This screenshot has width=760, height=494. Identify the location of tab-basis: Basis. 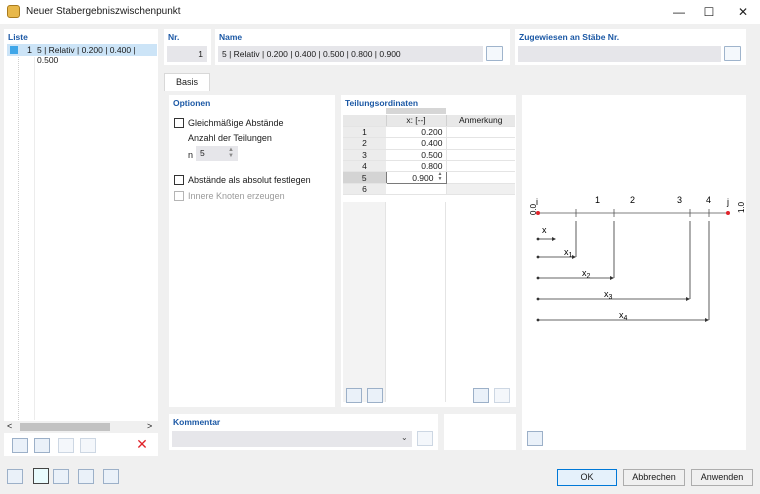
(187, 82).